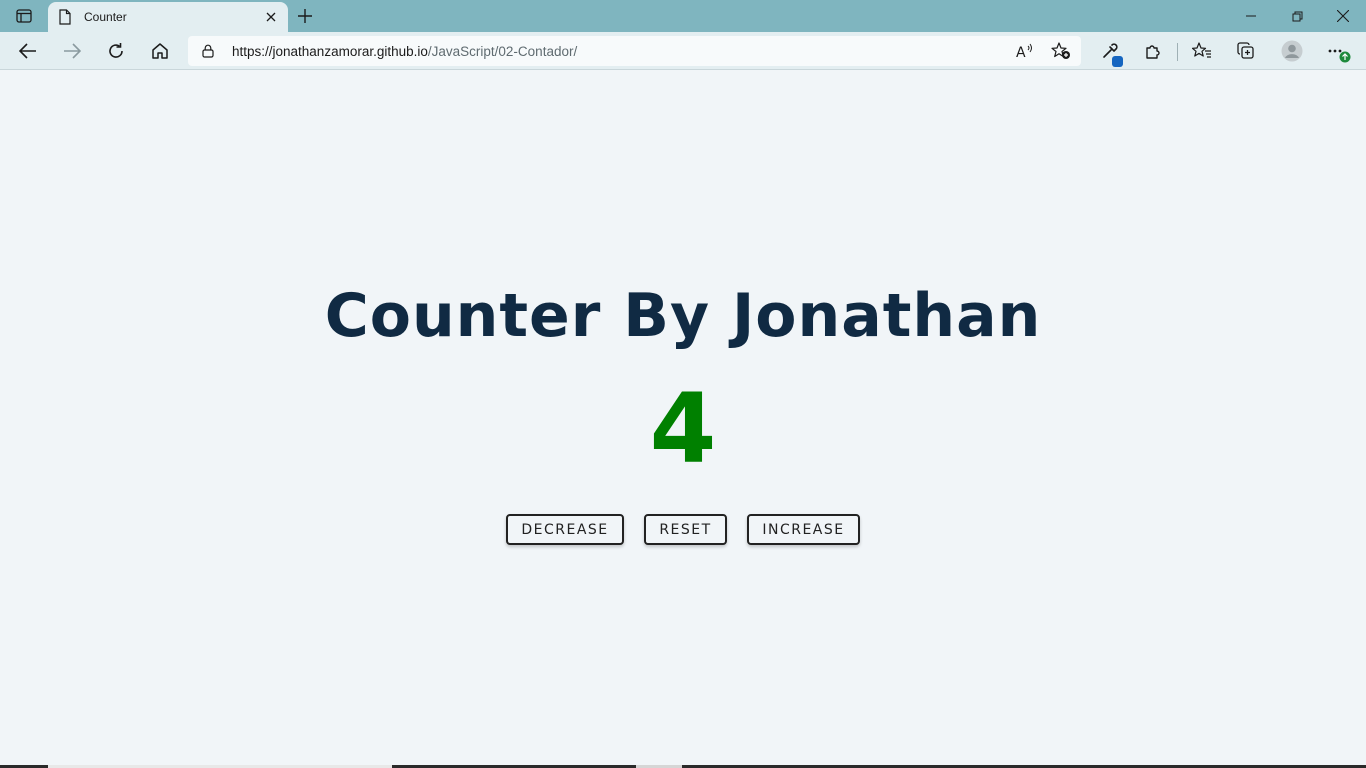 This screenshot has width=1366, height=768. What do you see at coordinates (683, 316) in the screenshot?
I see `page-title: Counter By Jonathan` at bounding box center [683, 316].